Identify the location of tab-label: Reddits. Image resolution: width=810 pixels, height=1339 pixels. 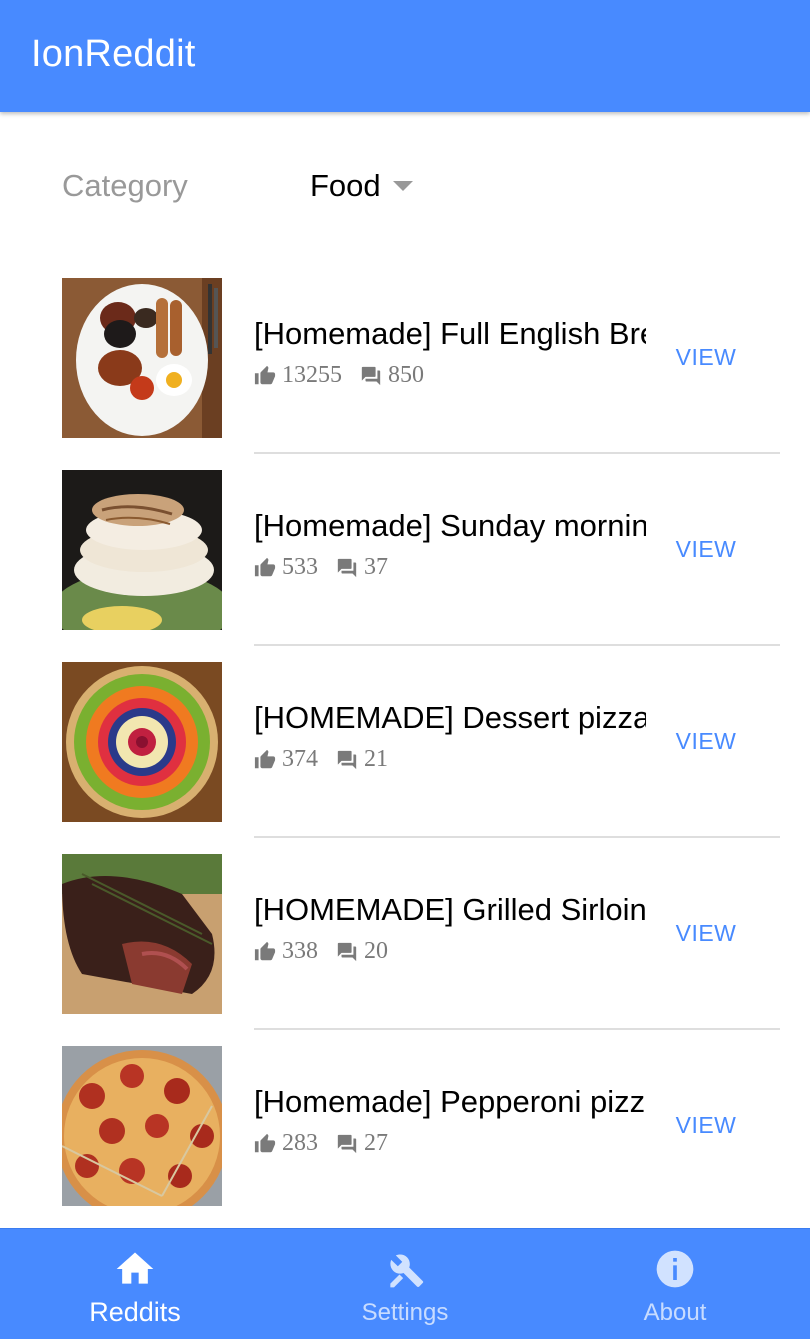
(135, 1312).